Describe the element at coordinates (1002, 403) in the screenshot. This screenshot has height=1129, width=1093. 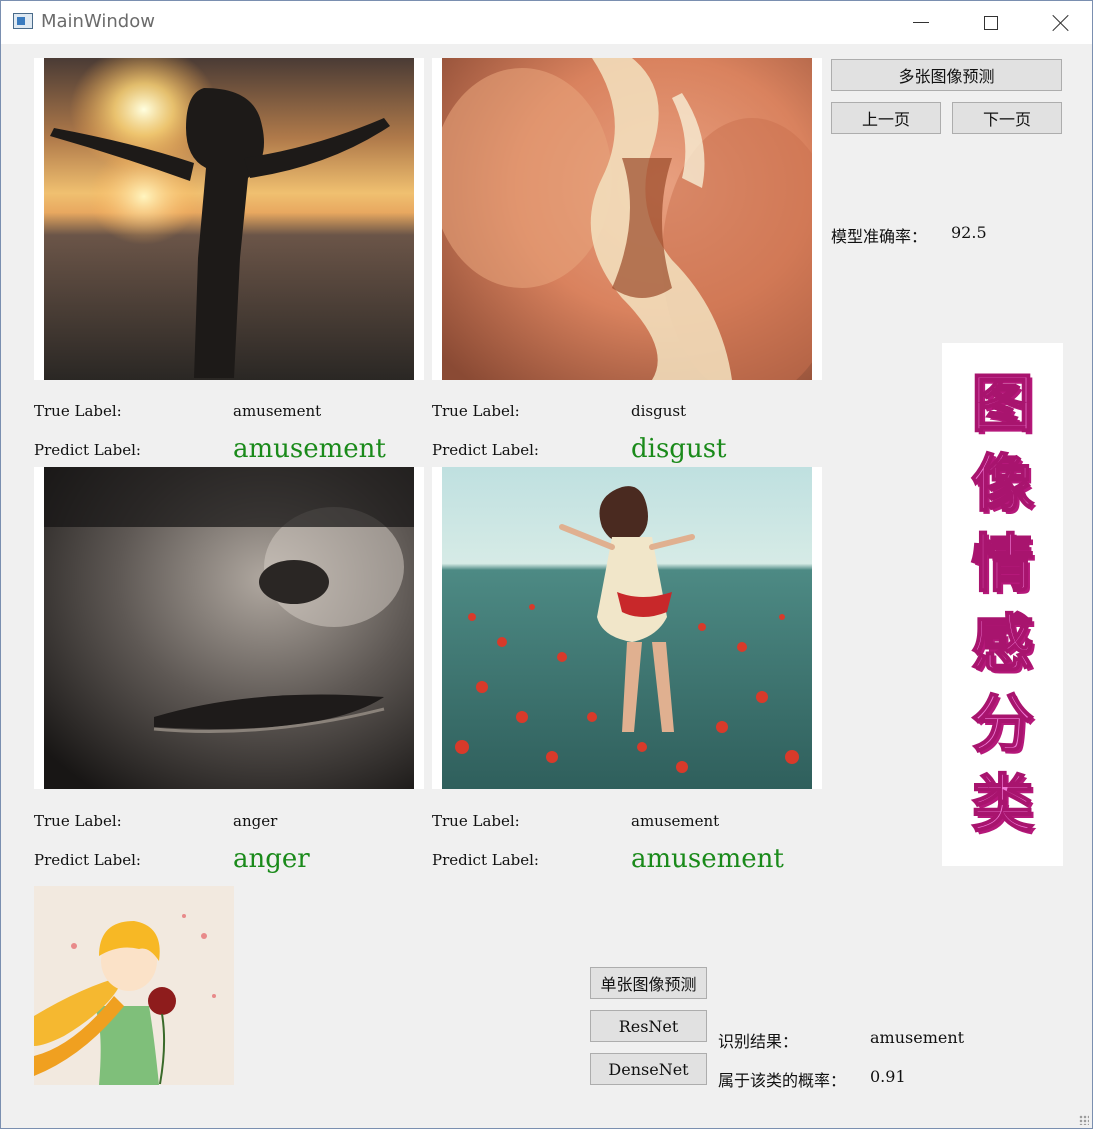
I see `banner-char-1: 图` at that location.